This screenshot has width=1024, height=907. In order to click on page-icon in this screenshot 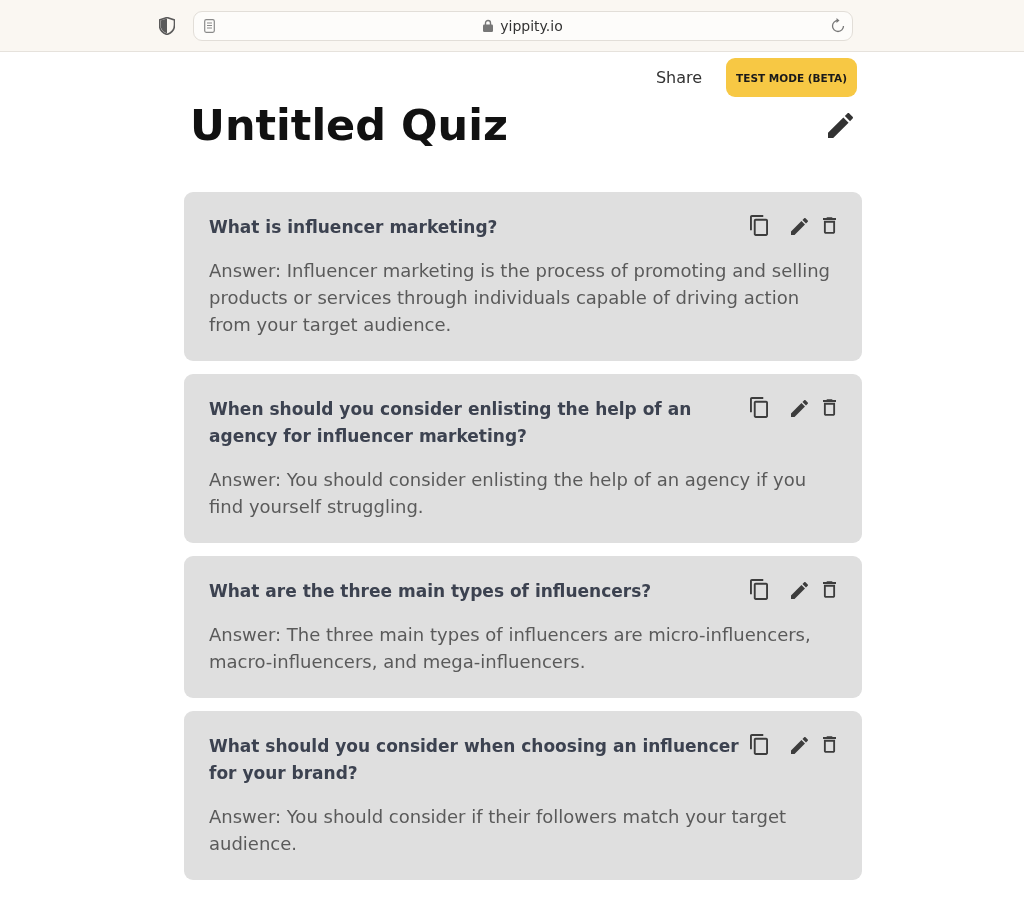, I will do `click(209, 25)`.